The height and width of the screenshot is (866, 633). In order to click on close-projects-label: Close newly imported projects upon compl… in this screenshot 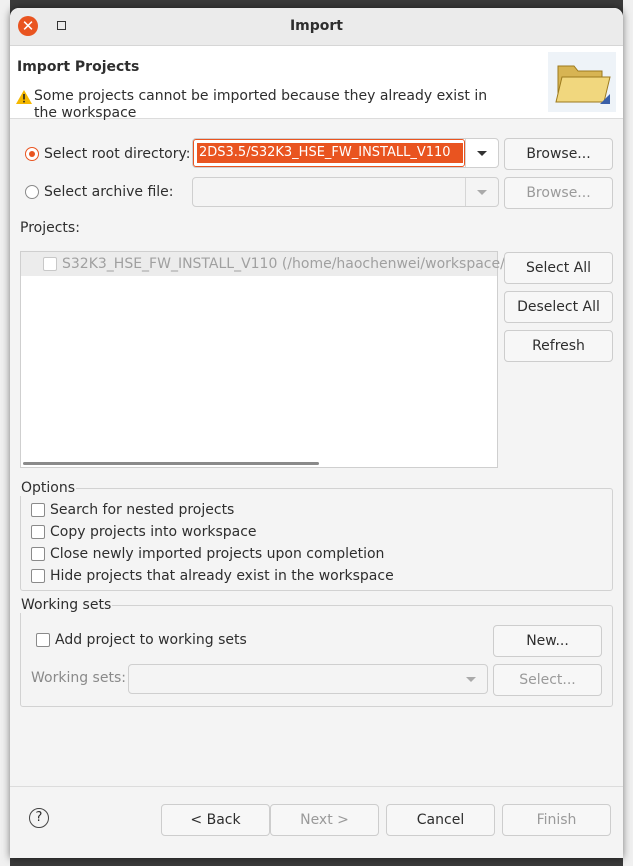, I will do `click(217, 554)`.